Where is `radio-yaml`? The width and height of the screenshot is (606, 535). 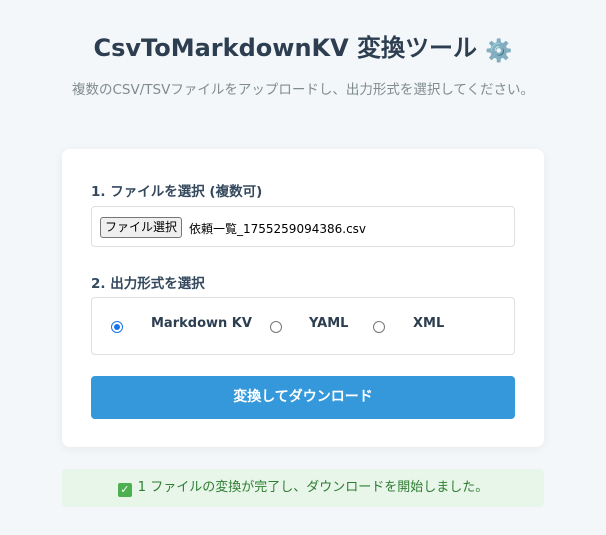
radio-yaml is located at coordinates (276, 327).